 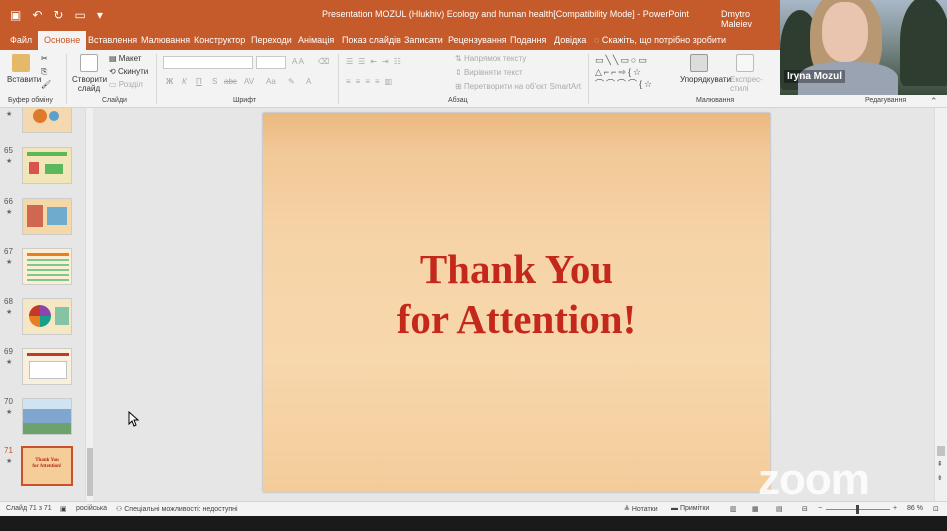 I want to click on smartart-label: Перетворити на об'єкт SmartArt, so click(x=522, y=86).